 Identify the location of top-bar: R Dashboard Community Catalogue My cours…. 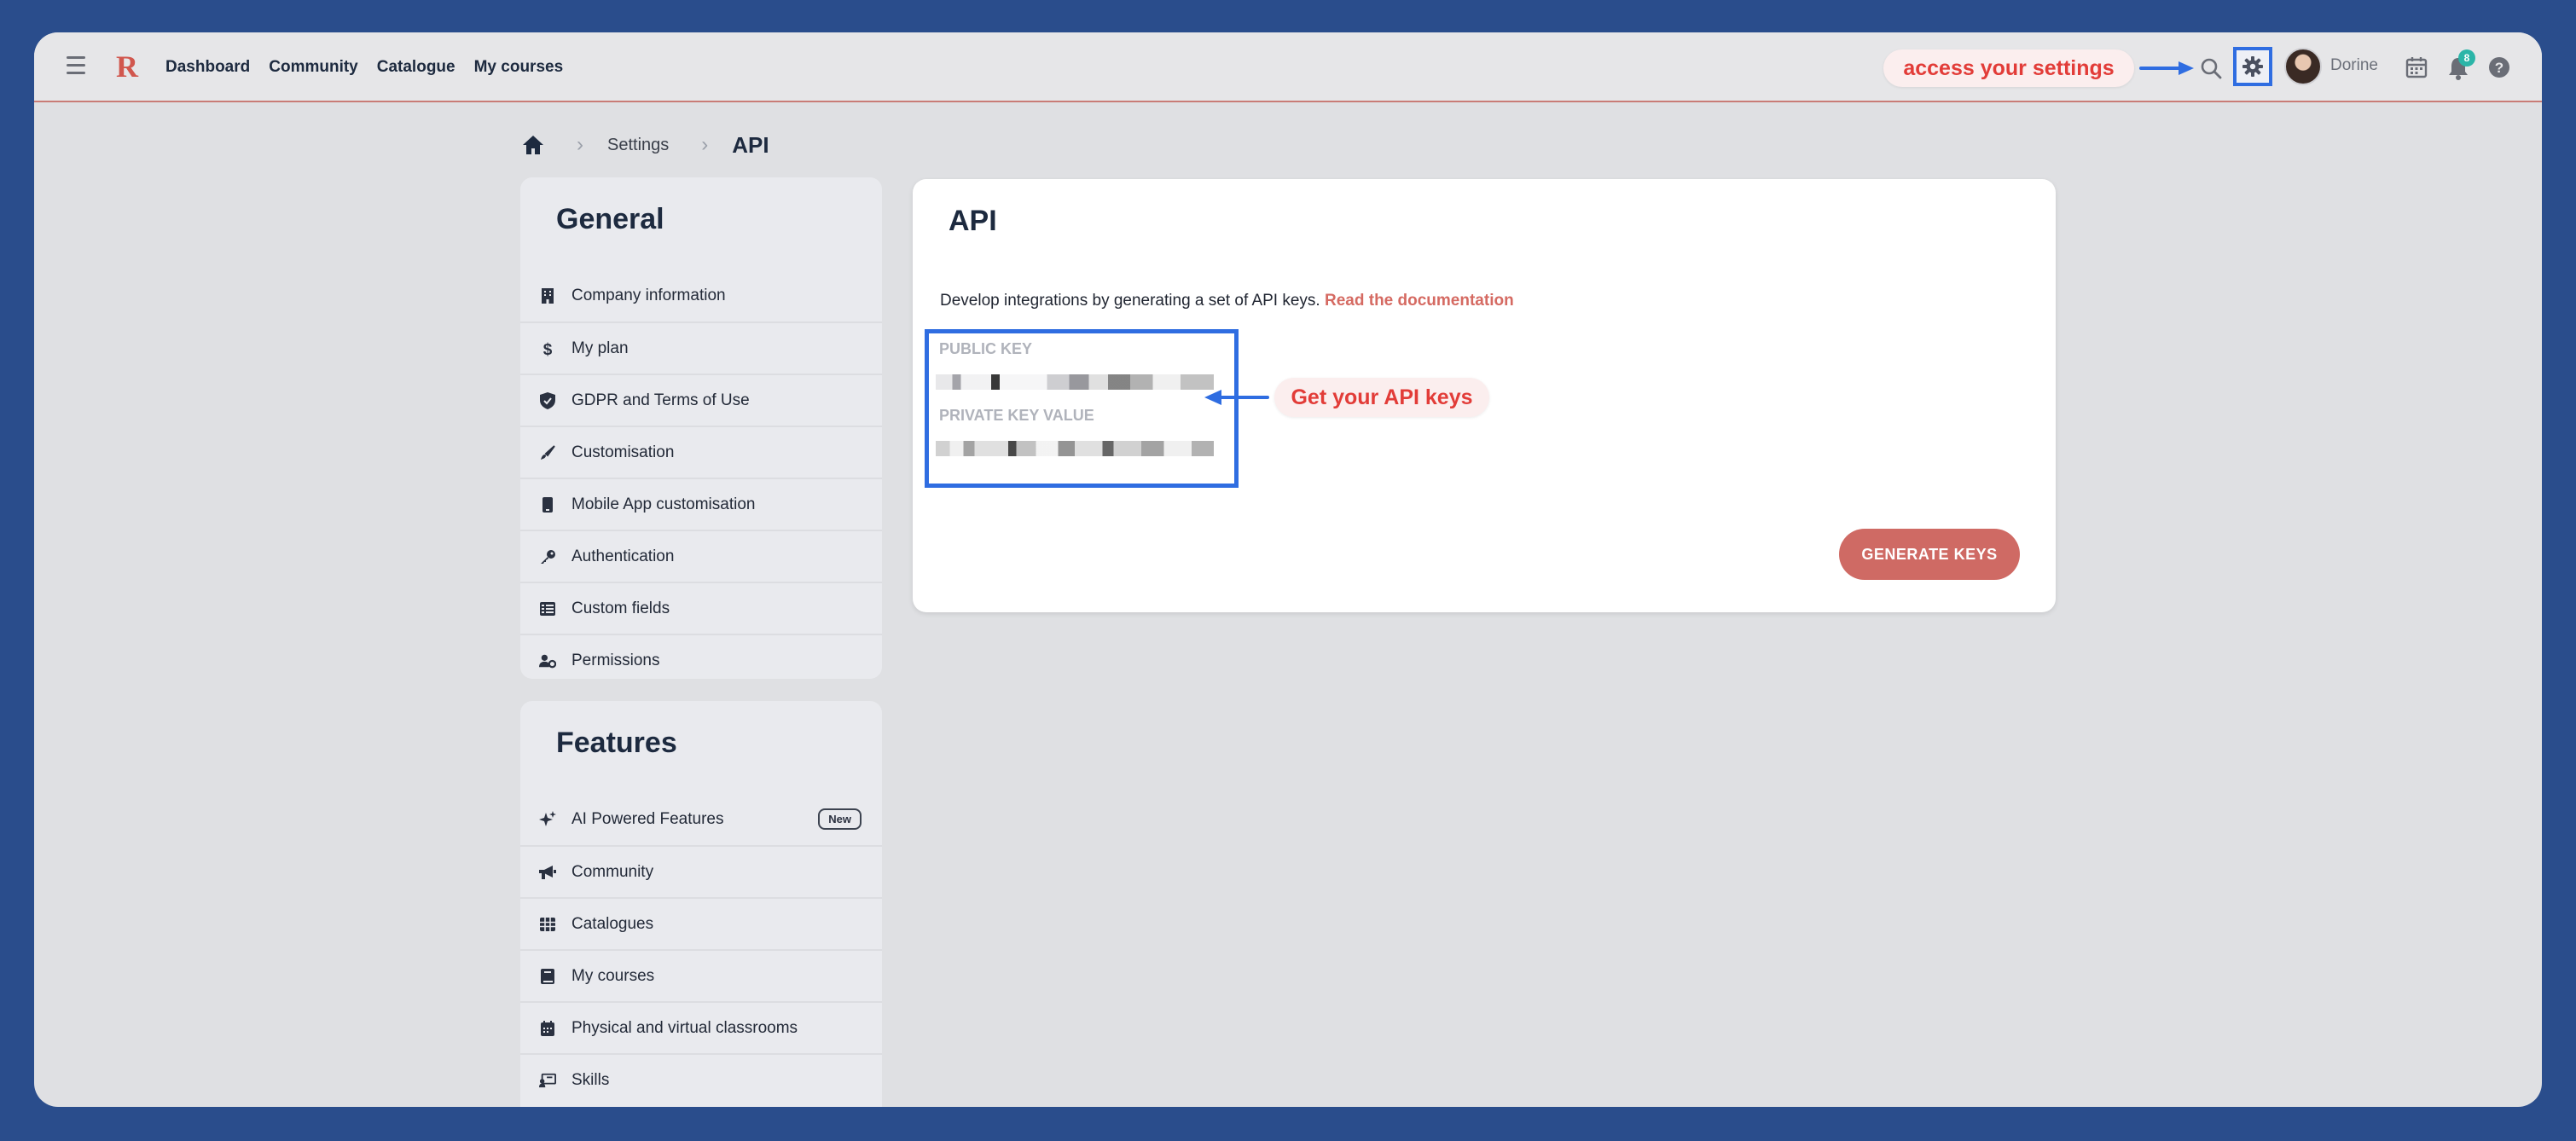
(1288, 67).